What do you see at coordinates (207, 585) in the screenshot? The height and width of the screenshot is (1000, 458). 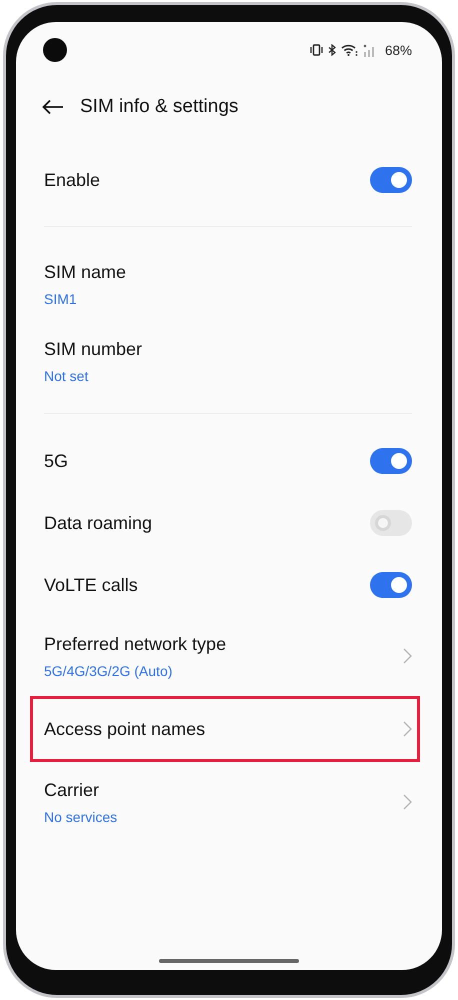 I see `setting-title: VoLTE calls` at bounding box center [207, 585].